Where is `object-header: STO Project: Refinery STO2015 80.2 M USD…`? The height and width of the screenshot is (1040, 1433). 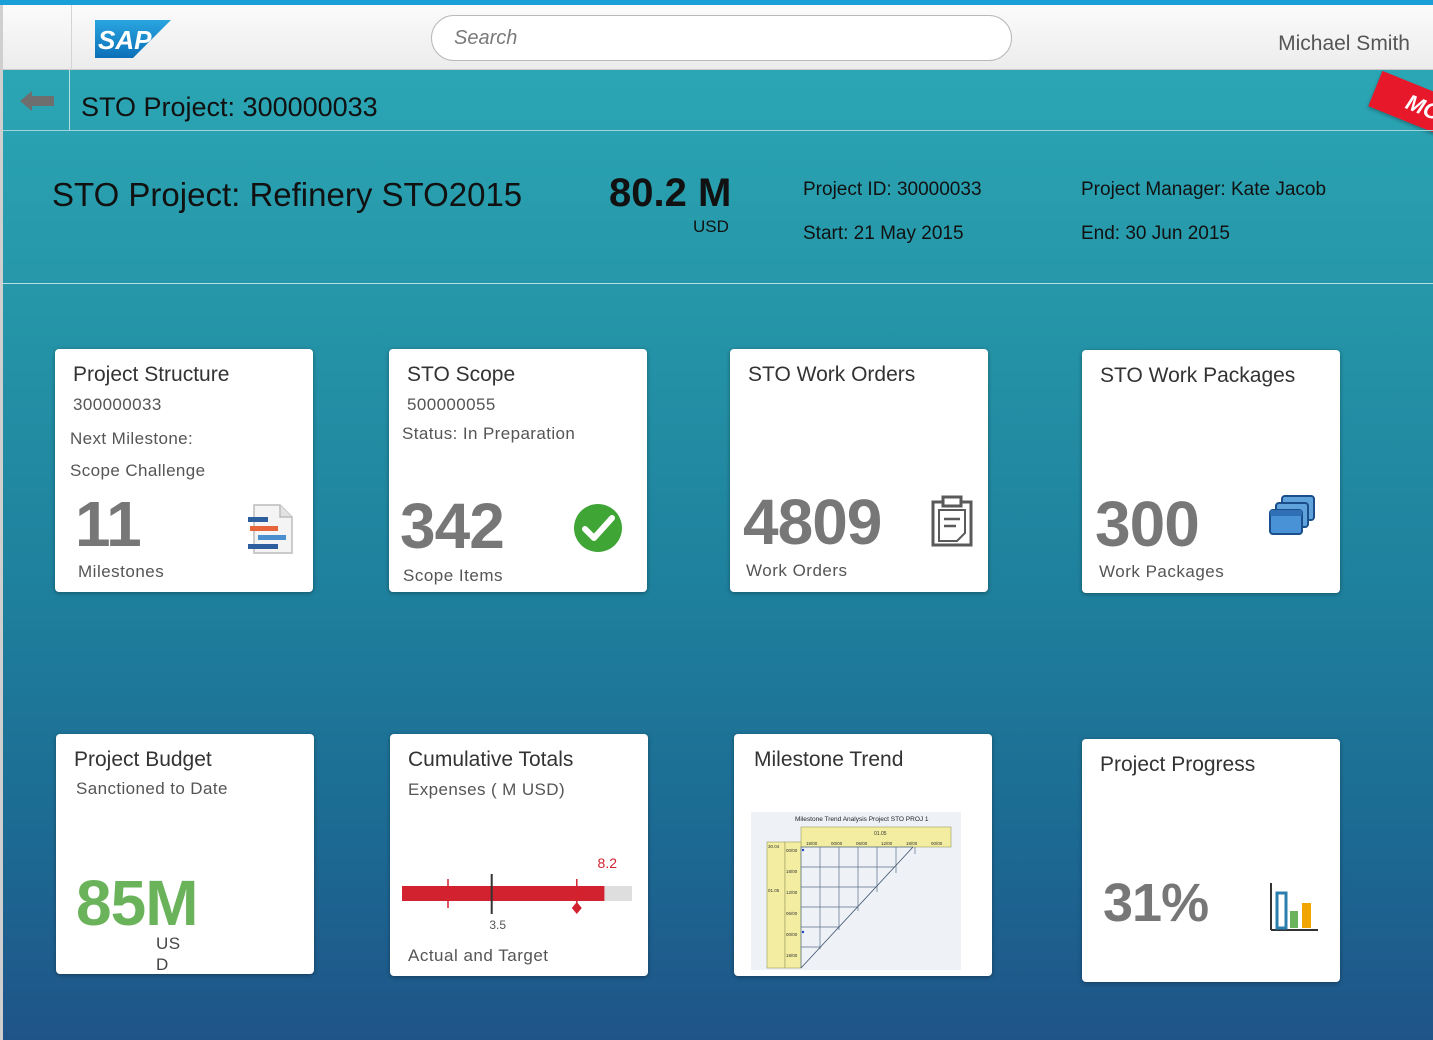 object-header: STO Project: Refinery STO2015 80.2 M USD… is located at coordinates (718, 207).